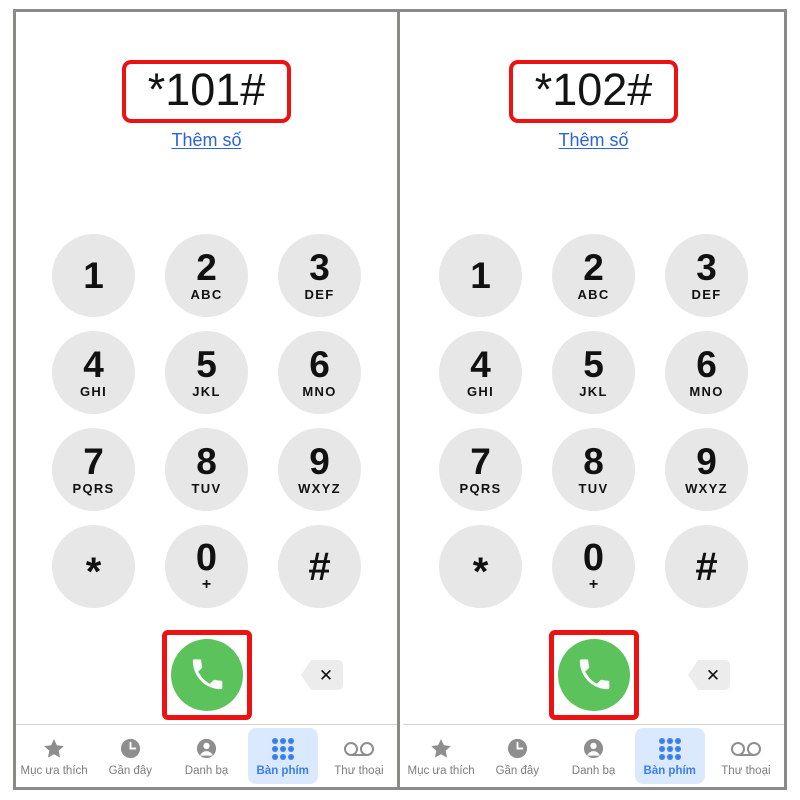  What do you see at coordinates (706, 461) in the screenshot?
I see `key-digit: 9` at bounding box center [706, 461].